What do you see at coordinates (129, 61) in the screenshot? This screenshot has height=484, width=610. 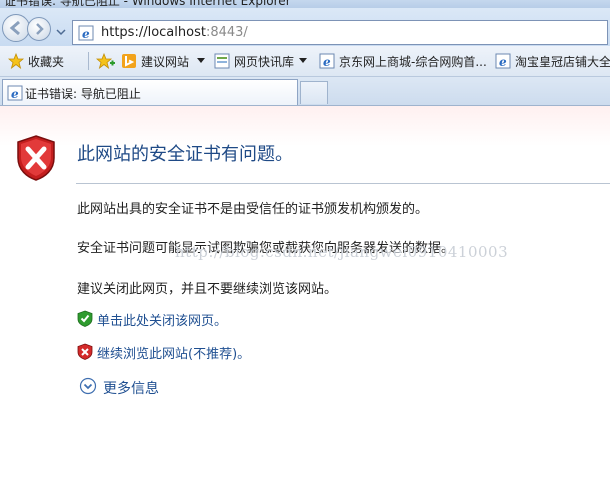 I see `bing-icon` at bounding box center [129, 61].